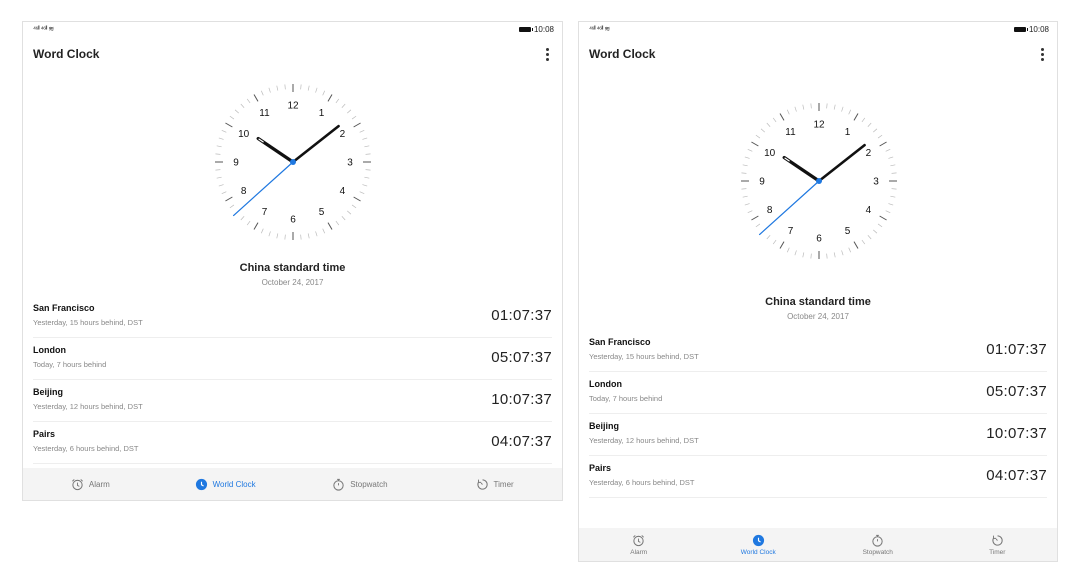 The width and height of the screenshot is (1080, 584). Describe the element at coordinates (244, 134) in the screenshot. I see `clock-hour-label: 10` at that location.